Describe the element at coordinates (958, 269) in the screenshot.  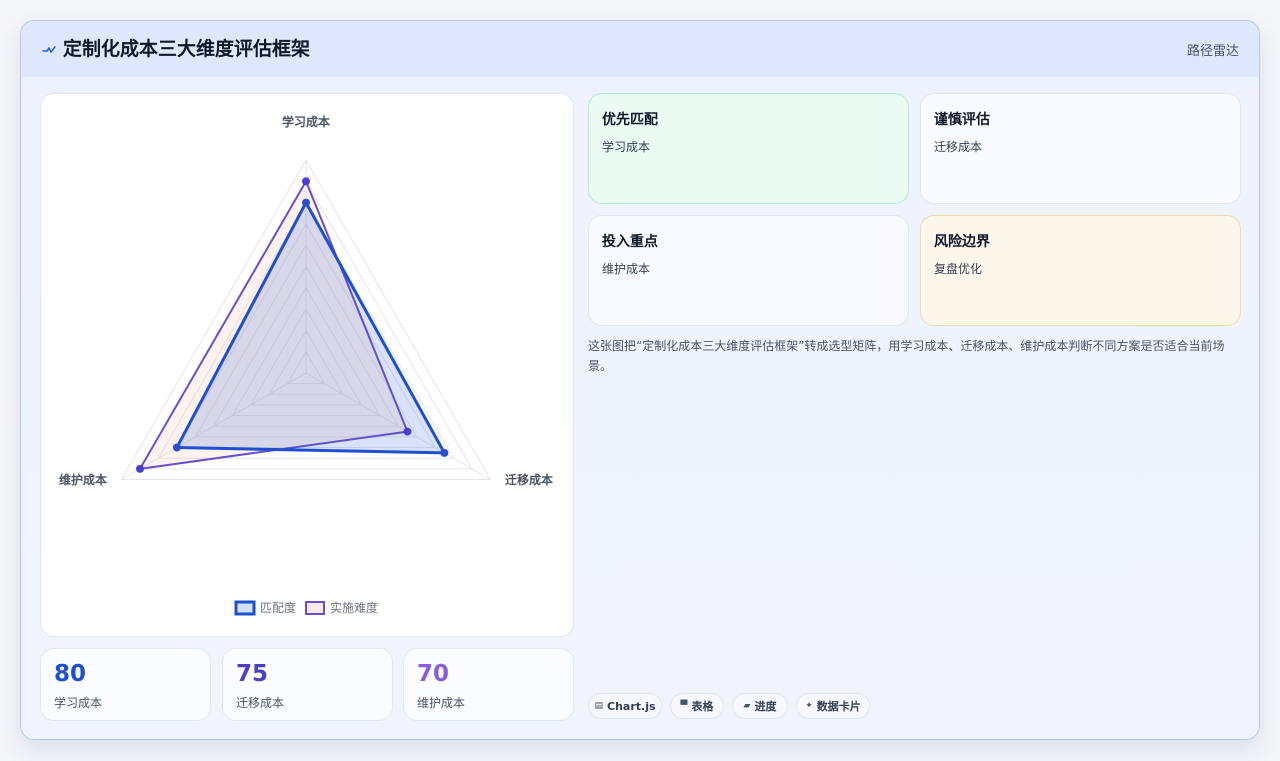
I see `quadrant-value: 复盘优化` at that location.